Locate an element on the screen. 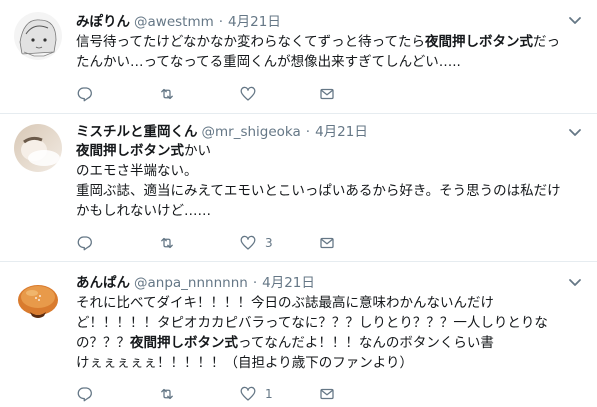 The height and width of the screenshot is (407, 597). tweet-text-line: たんかい…ってなってる重岡くんが想像出来すぎてしんどい….. is located at coordinates (268, 62).